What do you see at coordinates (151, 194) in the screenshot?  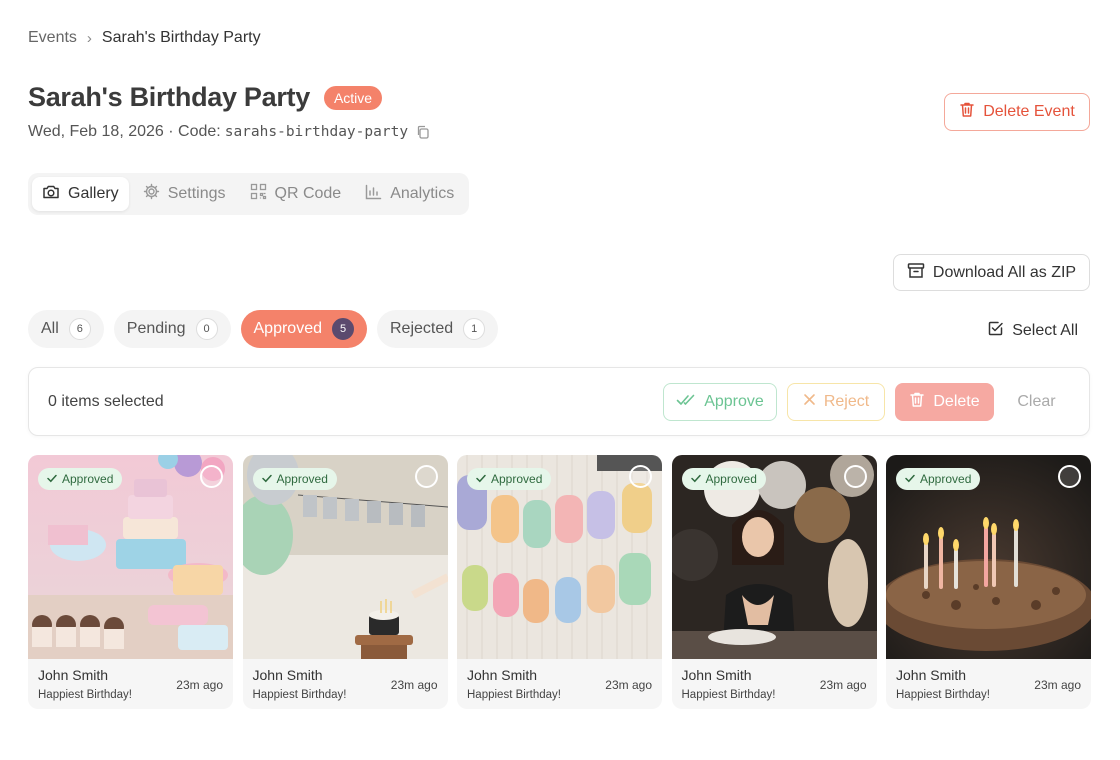 I see `gear-icon` at bounding box center [151, 194].